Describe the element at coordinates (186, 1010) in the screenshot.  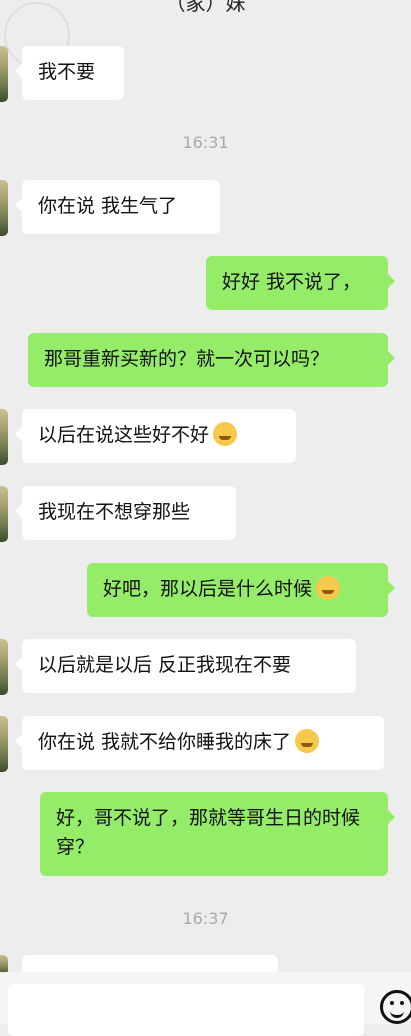
I see `message-input` at that location.